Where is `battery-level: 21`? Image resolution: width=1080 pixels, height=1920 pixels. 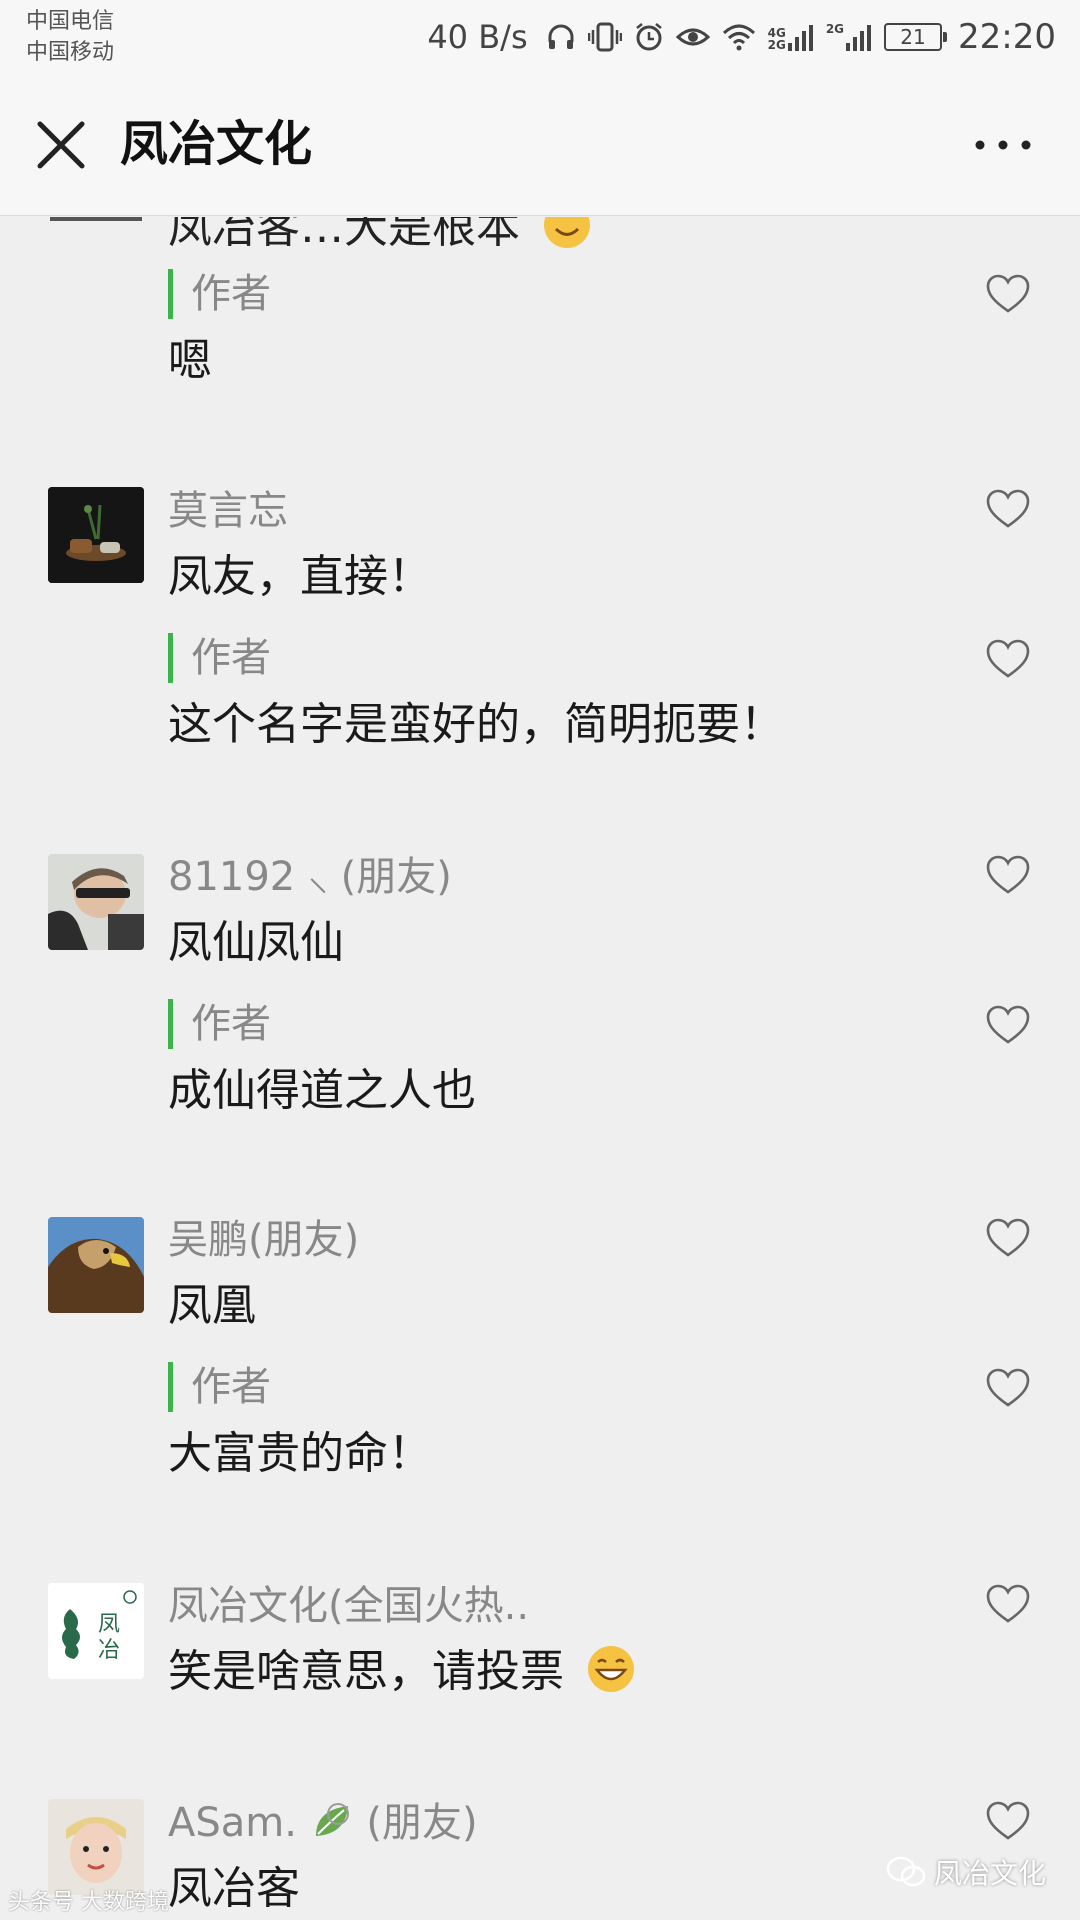
battery-level: 21 is located at coordinates (913, 37).